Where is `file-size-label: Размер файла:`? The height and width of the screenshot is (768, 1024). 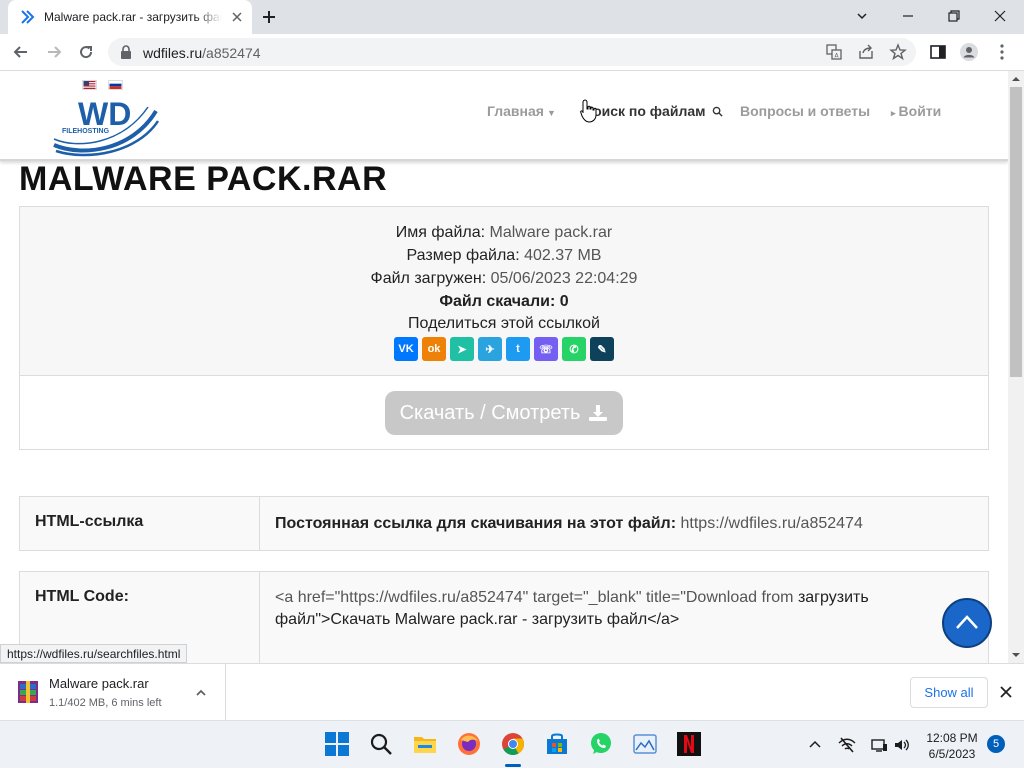
file-size-label: Размер файла: is located at coordinates (463, 255).